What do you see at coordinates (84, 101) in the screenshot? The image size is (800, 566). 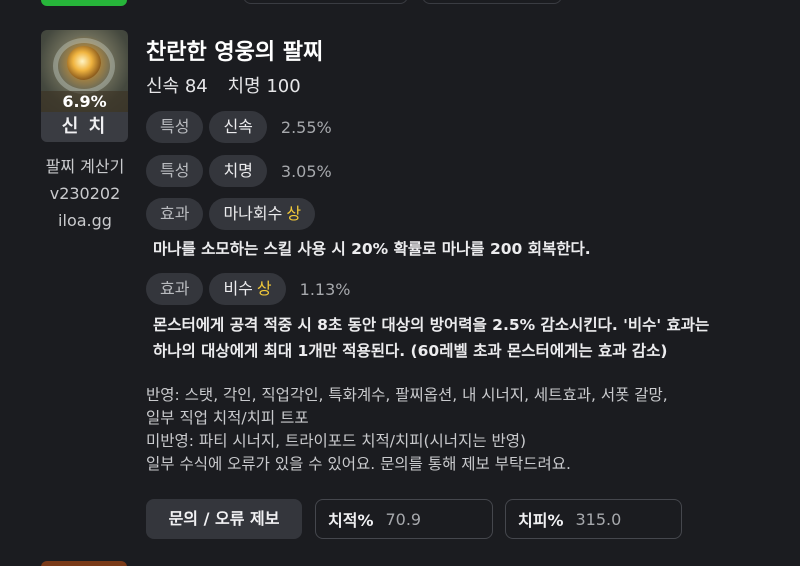 I see `item-percent: 6.9%` at bounding box center [84, 101].